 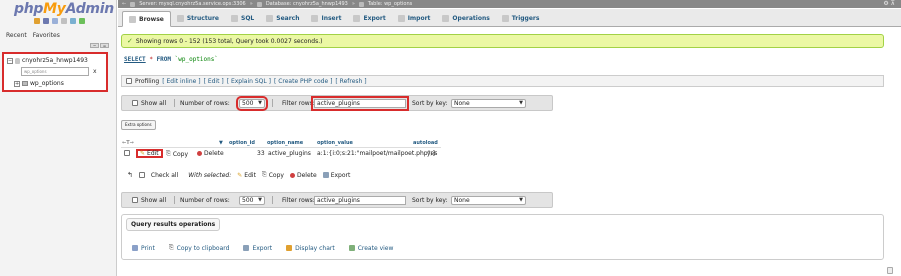 What do you see at coordinates (94, 45) in the screenshot?
I see `collapse-all-icon: −` at bounding box center [94, 45].